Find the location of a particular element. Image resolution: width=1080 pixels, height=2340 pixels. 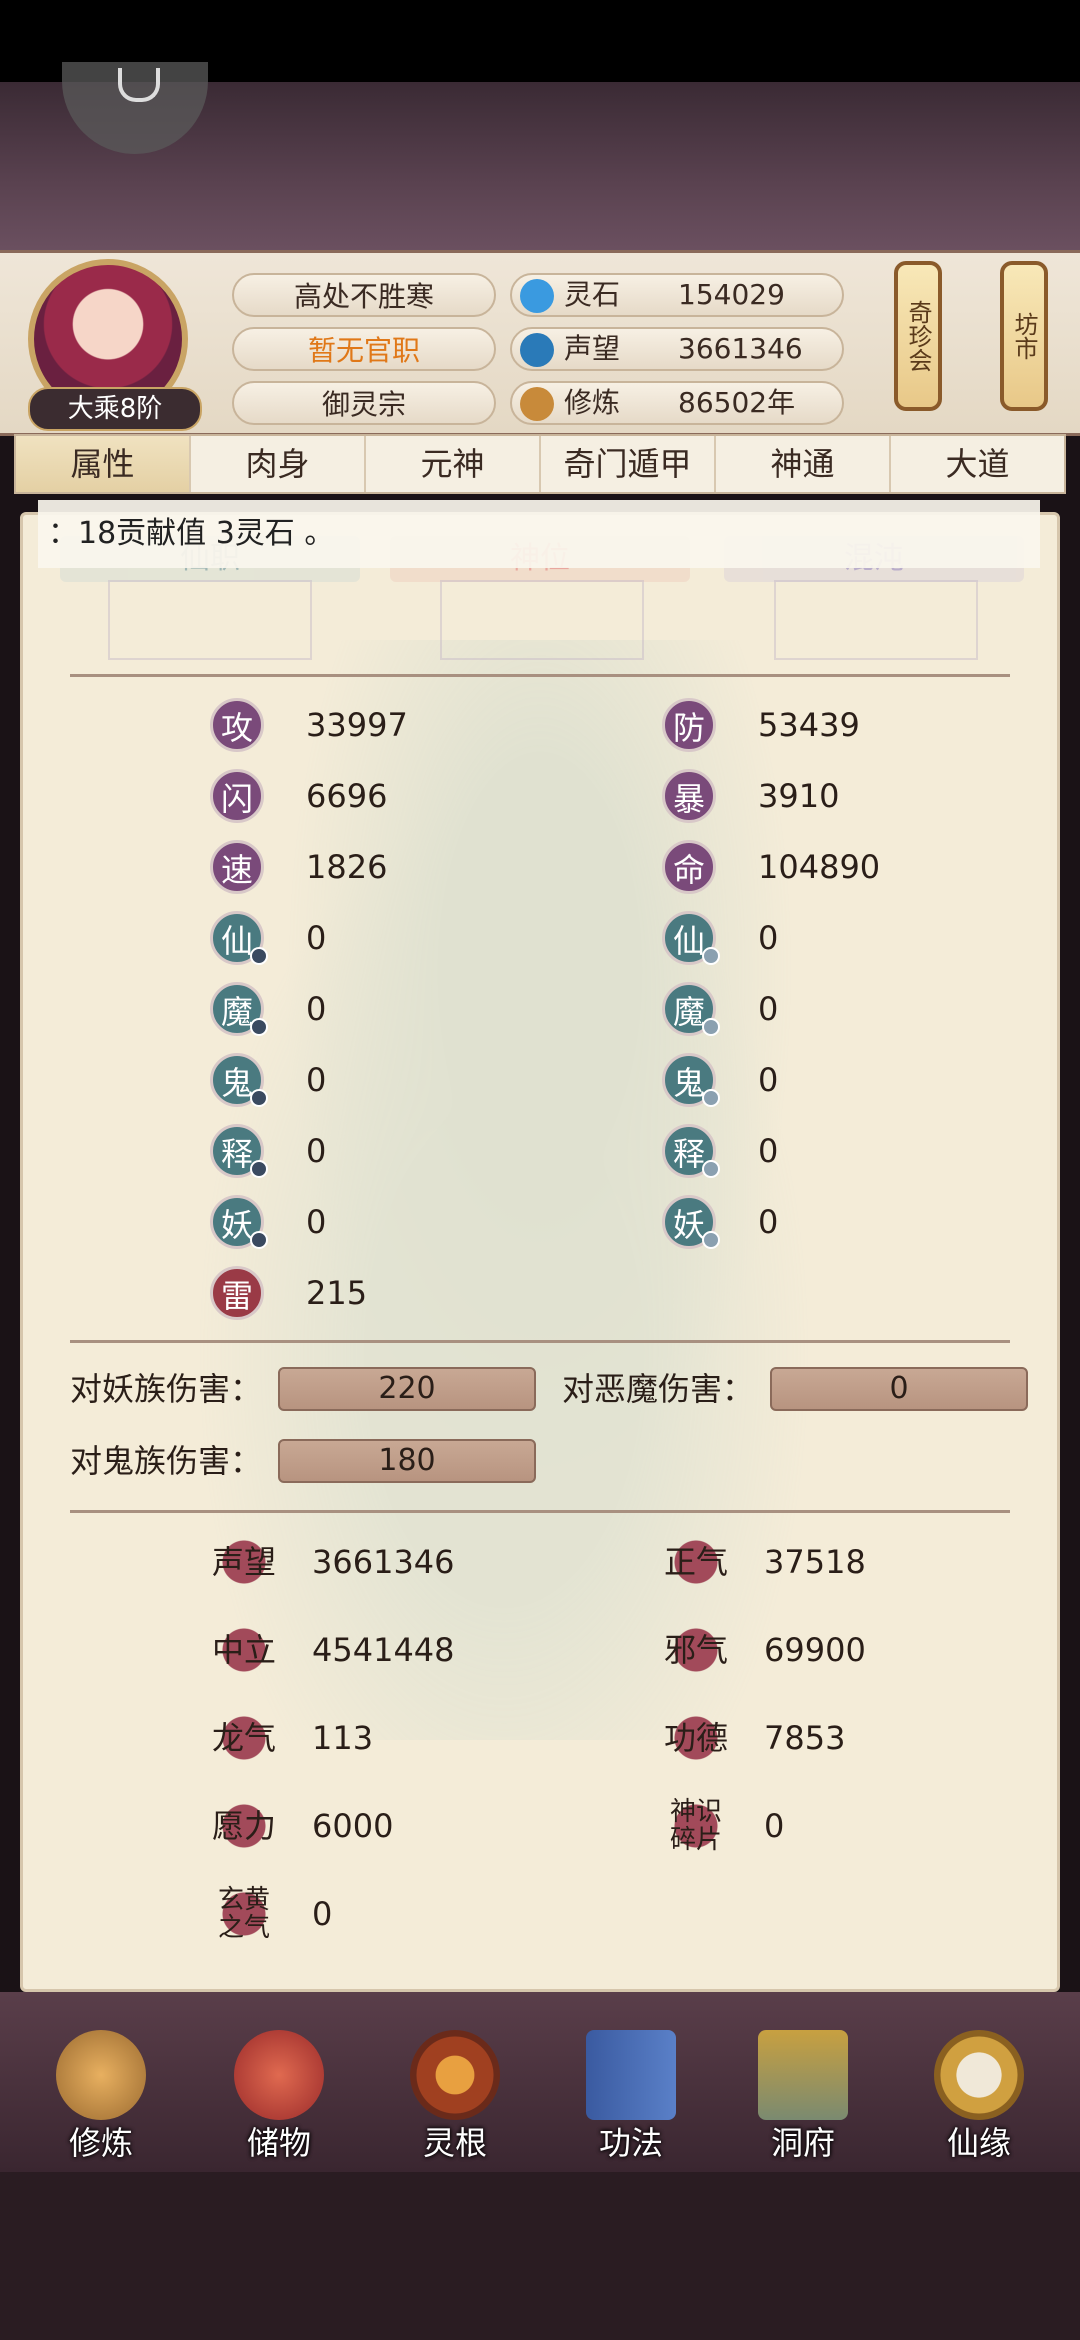

tab-qimen: 奇门遁甲 is located at coordinates (628, 464).